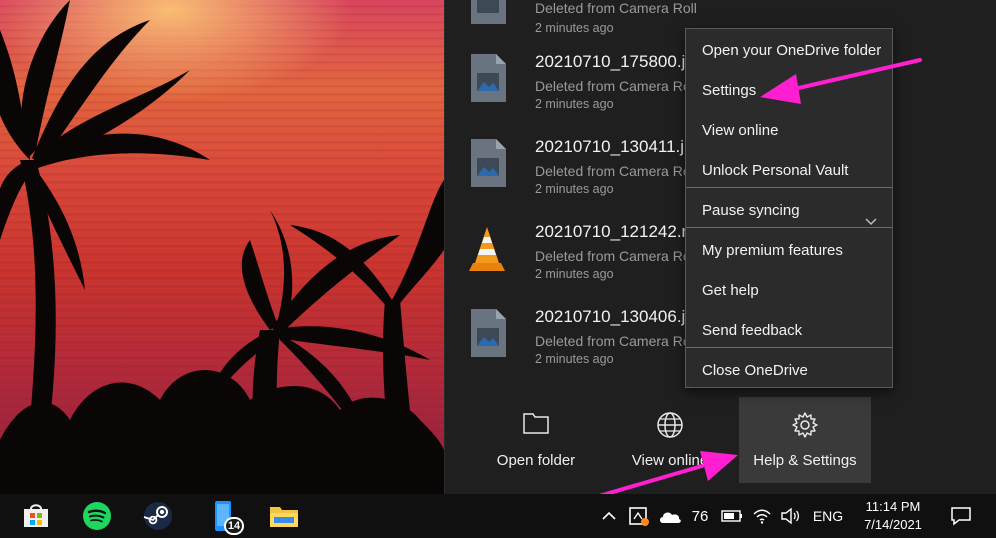  Describe the element at coordinates (620, 61) in the screenshot. I see `file-name: 20210710_175800.jpg` at that location.